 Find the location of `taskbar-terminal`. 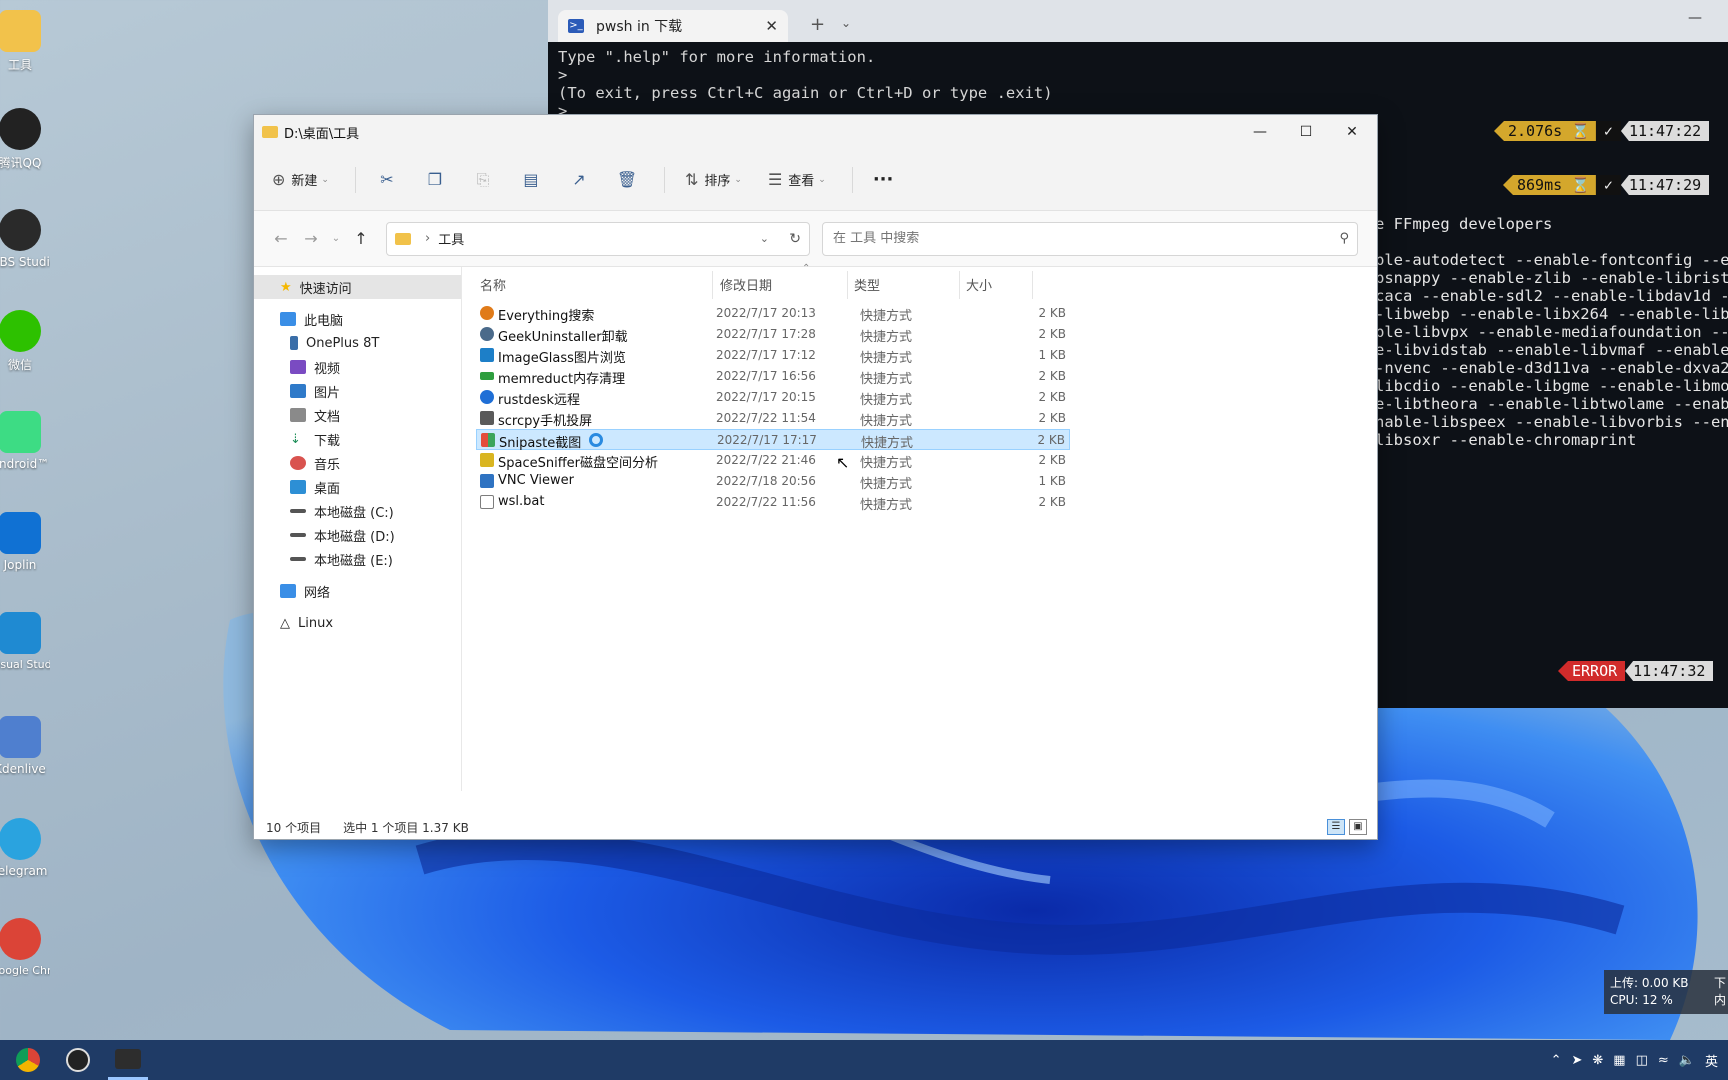

taskbar-terminal is located at coordinates (128, 1060).